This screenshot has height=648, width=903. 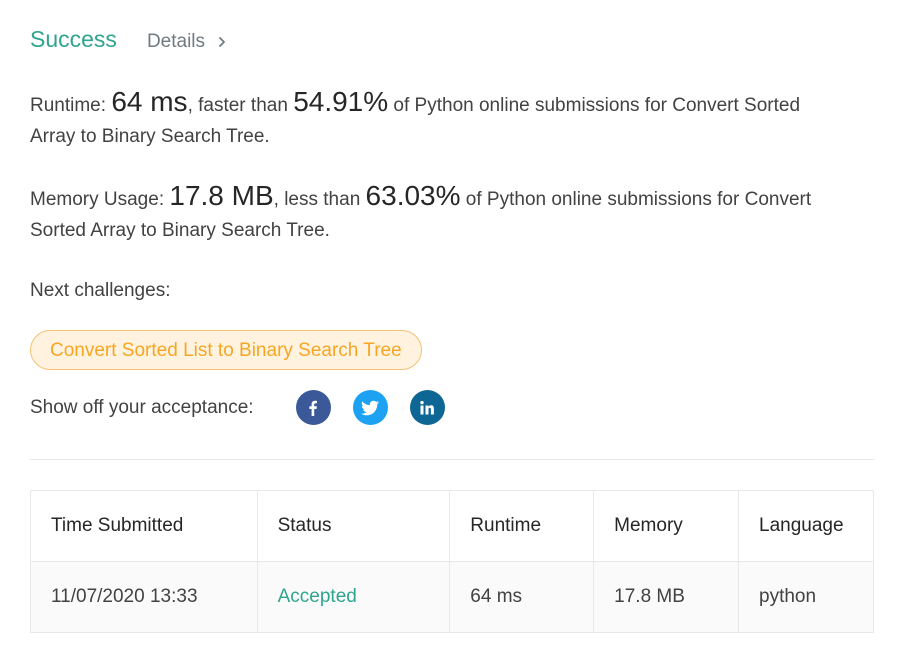 I want to click on column-header-time-submitted: Time Submitted, so click(x=144, y=526).